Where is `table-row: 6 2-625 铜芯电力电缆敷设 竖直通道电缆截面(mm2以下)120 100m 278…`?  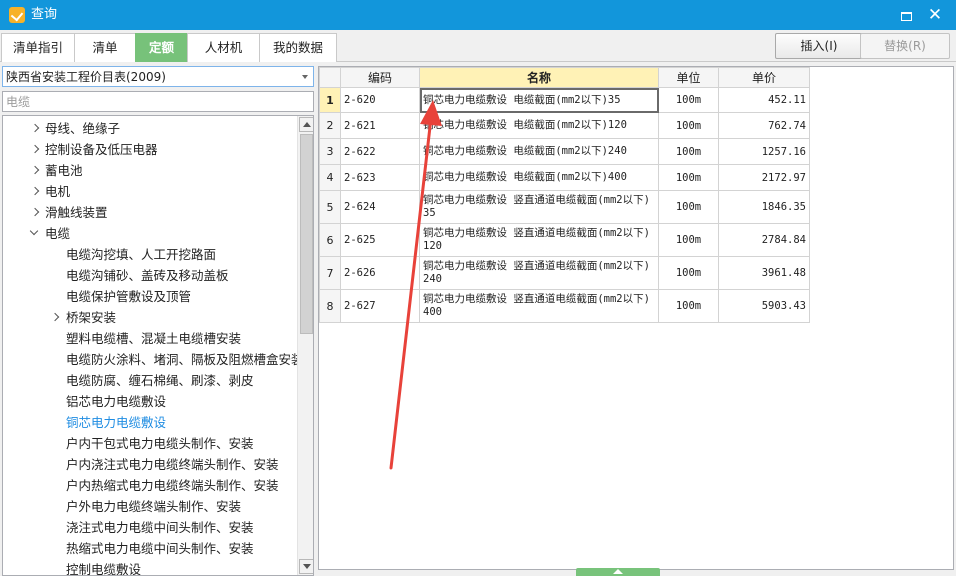
table-row: 6 2-625 铜芯电力电缆敷设 竖直通道电缆截面(mm2以下)120 100m 278… is located at coordinates (564, 240).